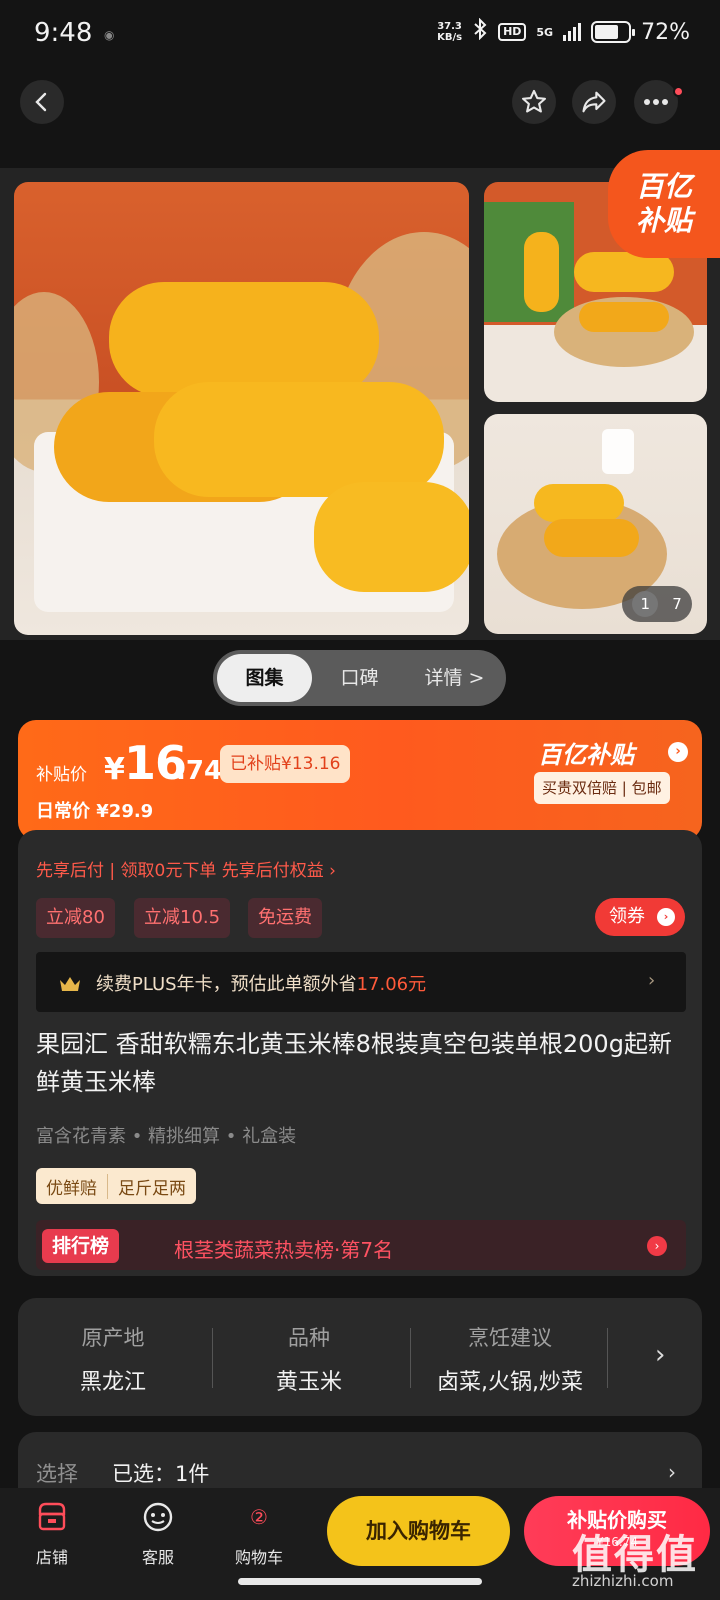 The height and width of the screenshot is (1600, 720). Describe the element at coordinates (645, 604) in the screenshot. I see `page-current: 1` at that location.